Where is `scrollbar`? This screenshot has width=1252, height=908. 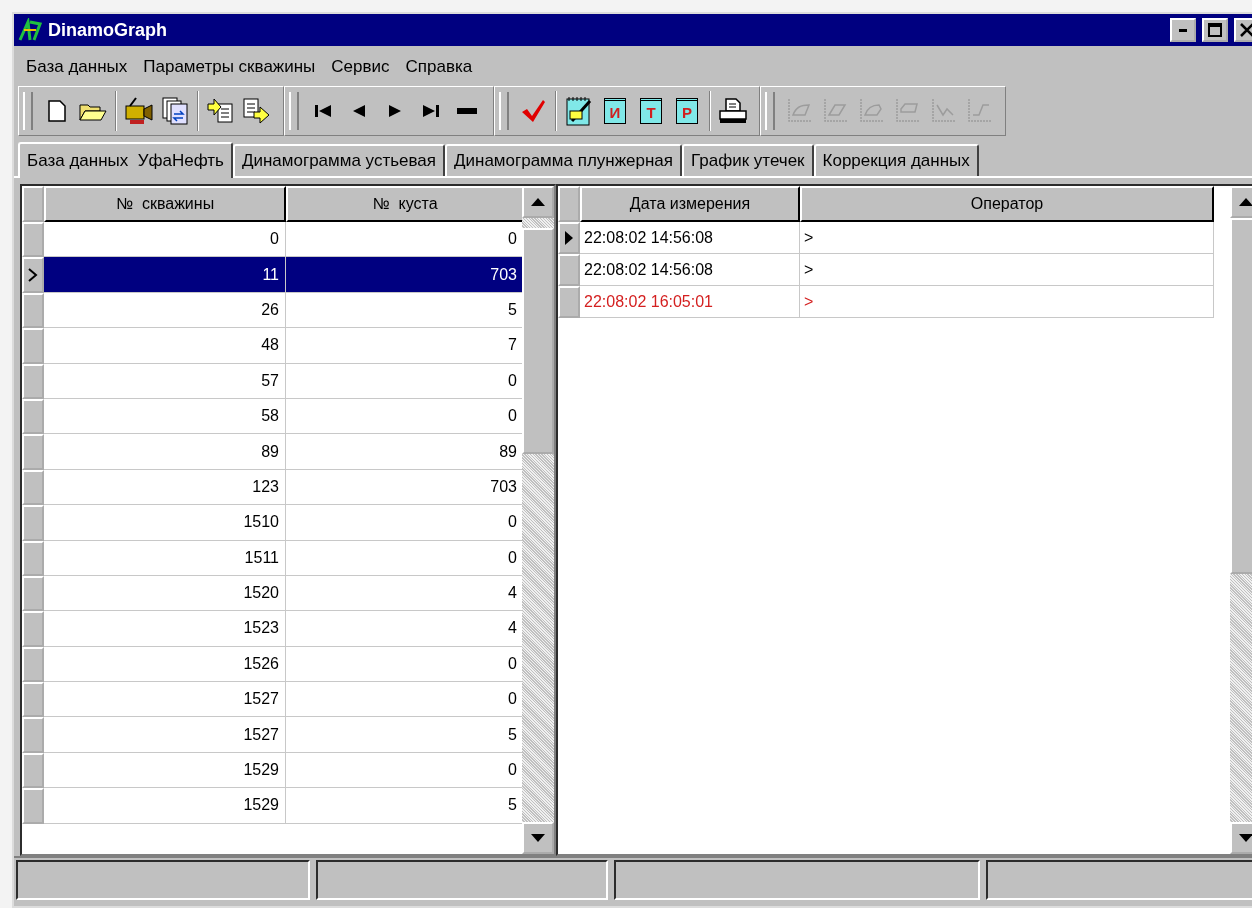
scrollbar is located at coordinates (538, 520).